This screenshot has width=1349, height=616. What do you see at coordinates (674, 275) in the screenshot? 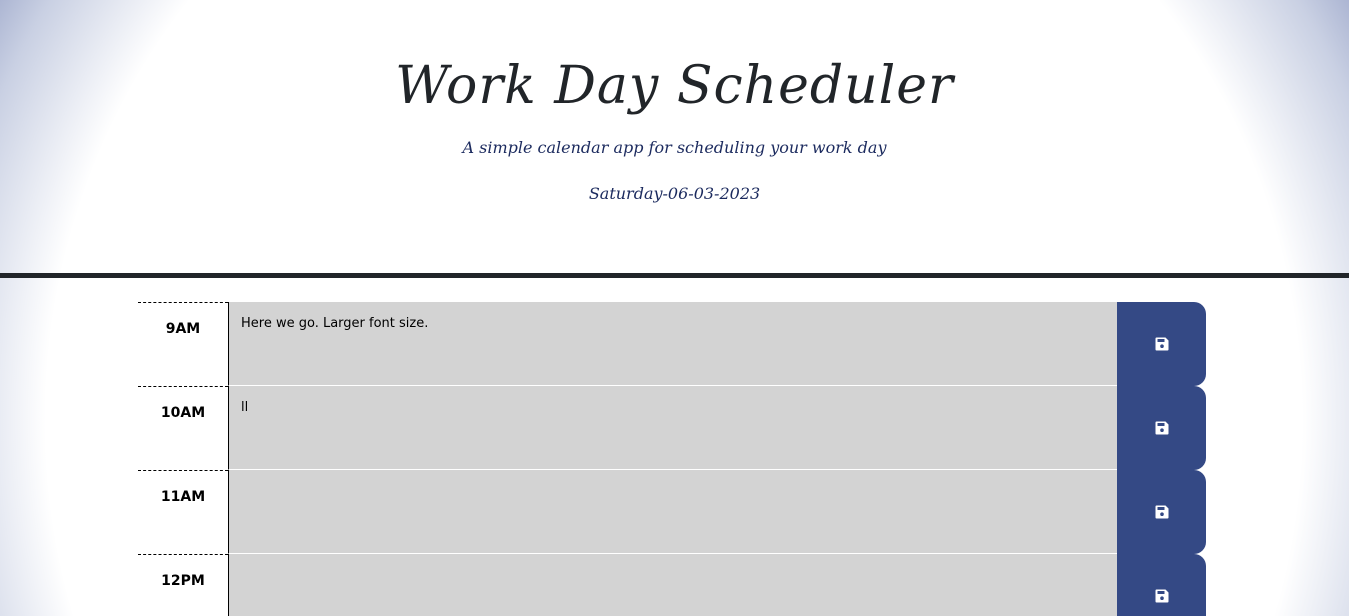
I see `header-divider` at bounding box center [674, 275].